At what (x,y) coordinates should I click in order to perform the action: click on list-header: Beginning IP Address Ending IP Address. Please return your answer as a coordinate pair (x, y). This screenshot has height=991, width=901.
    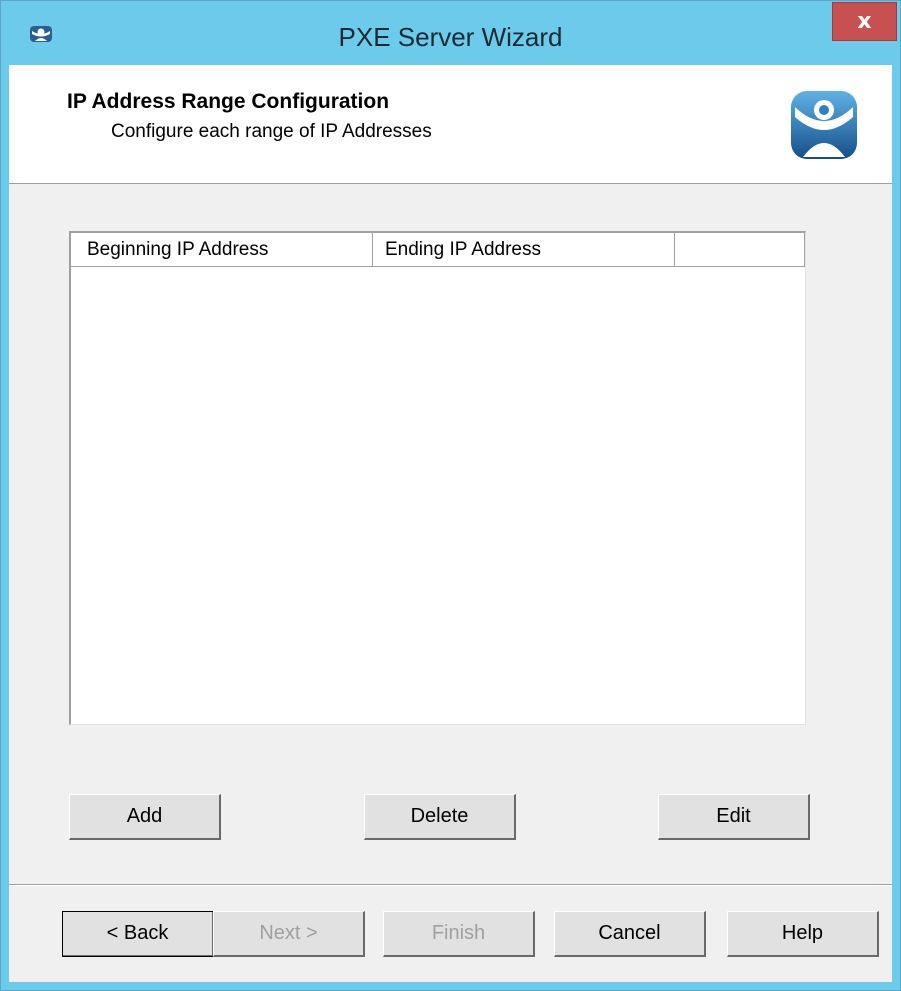
    Looking at the image, I should click on (438, 250).